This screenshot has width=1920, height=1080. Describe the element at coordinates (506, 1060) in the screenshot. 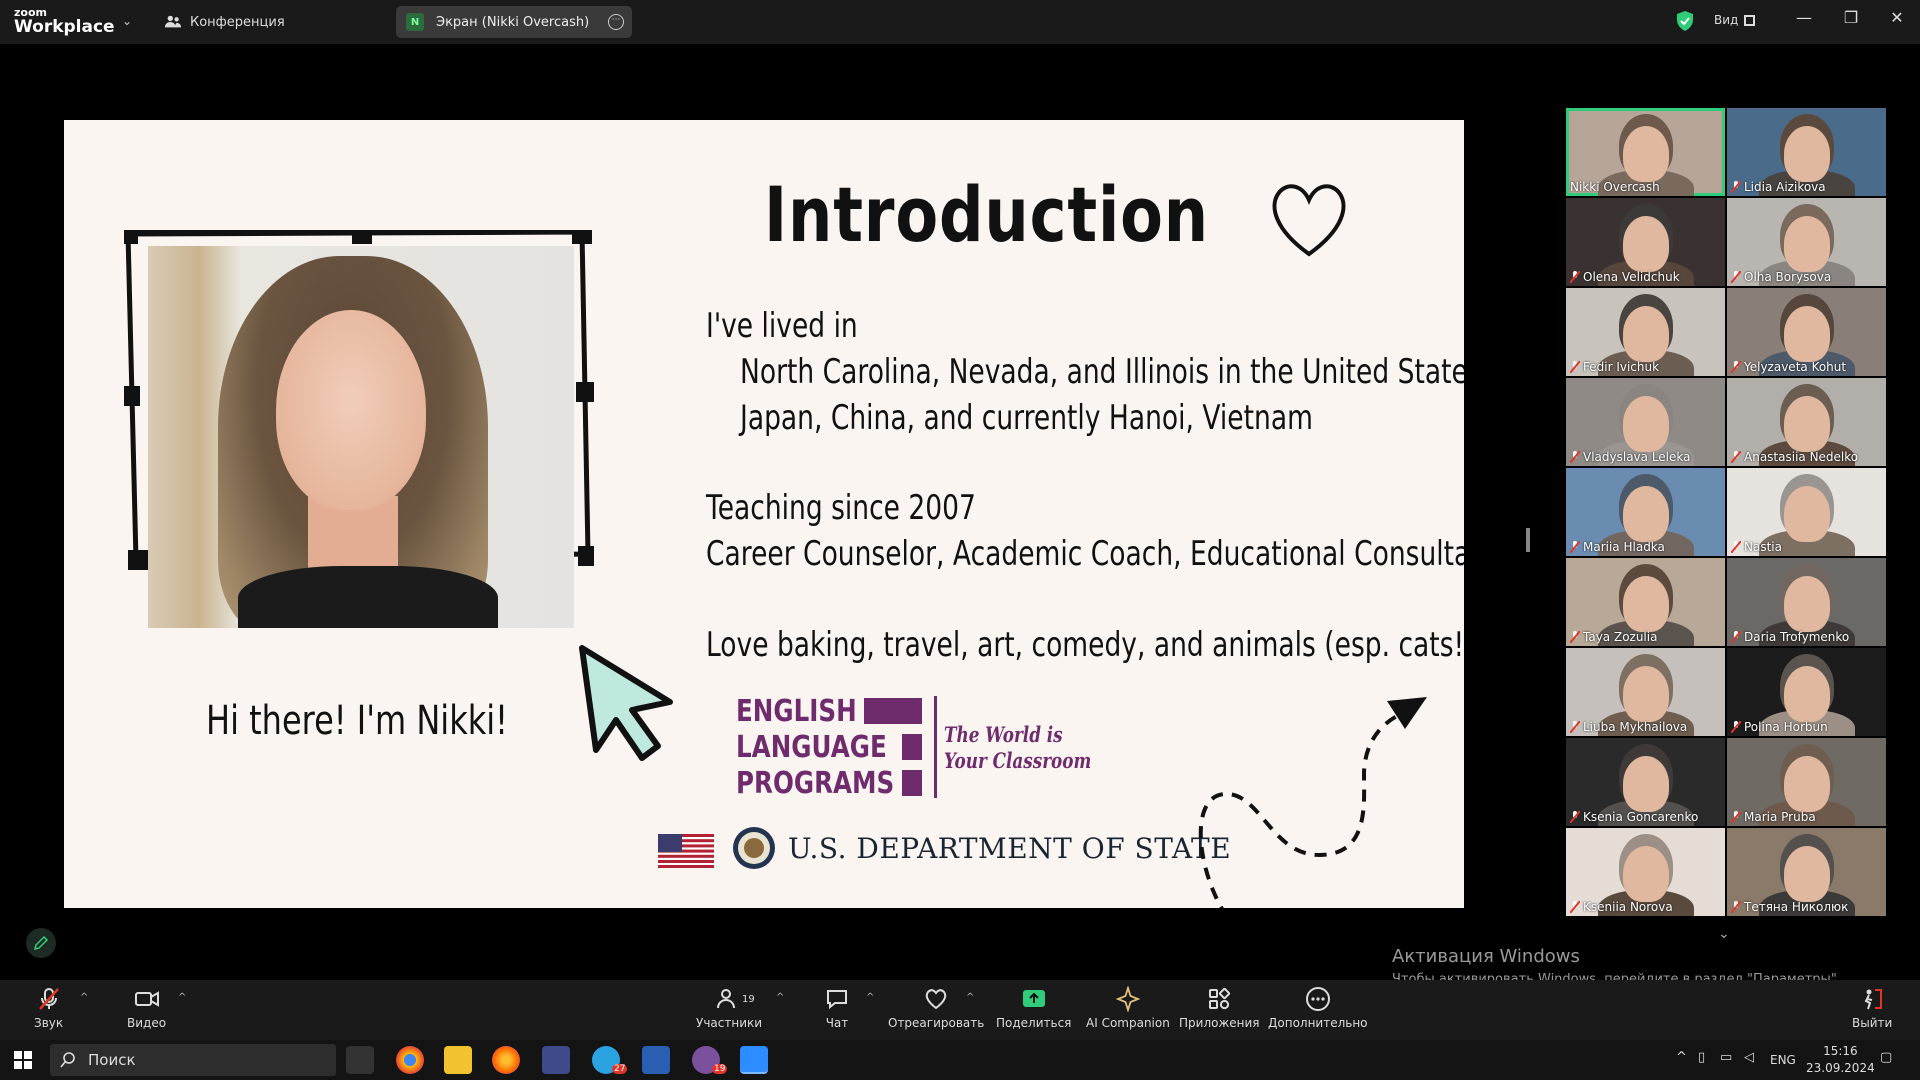

I see `firefox-icon` at that location.